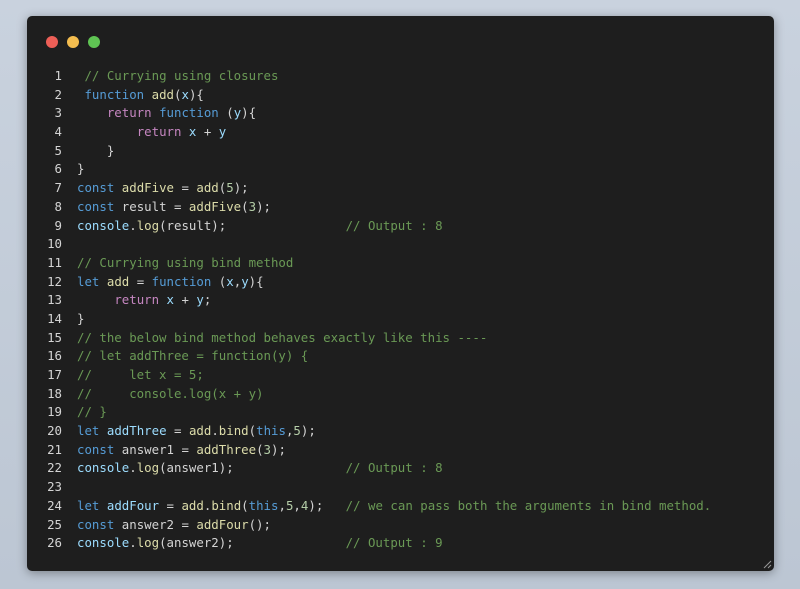 This screenshot has height=589, width=800. Describe the element at coordinates (58, 75) in the screenshot. I see `line-number: 1` at that location.